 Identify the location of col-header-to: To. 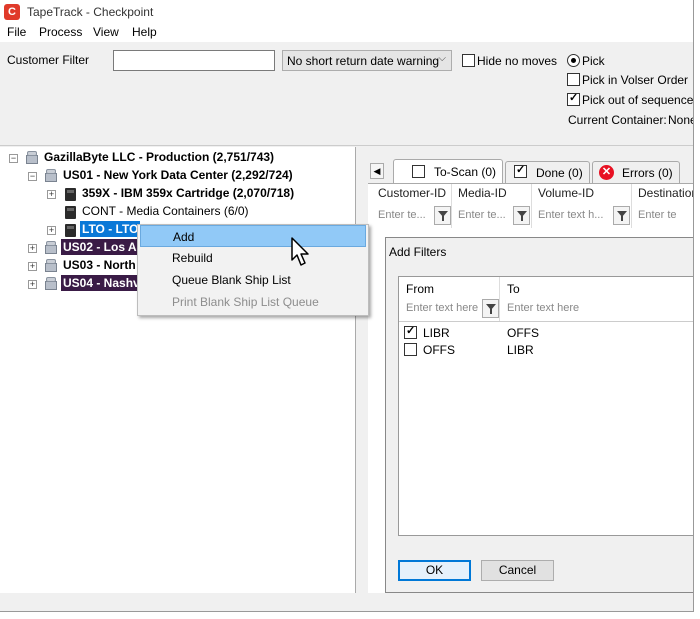
(513, 289).